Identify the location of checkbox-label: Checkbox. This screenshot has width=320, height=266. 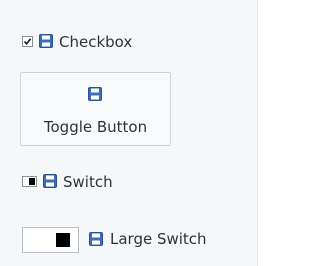
(96, 42).